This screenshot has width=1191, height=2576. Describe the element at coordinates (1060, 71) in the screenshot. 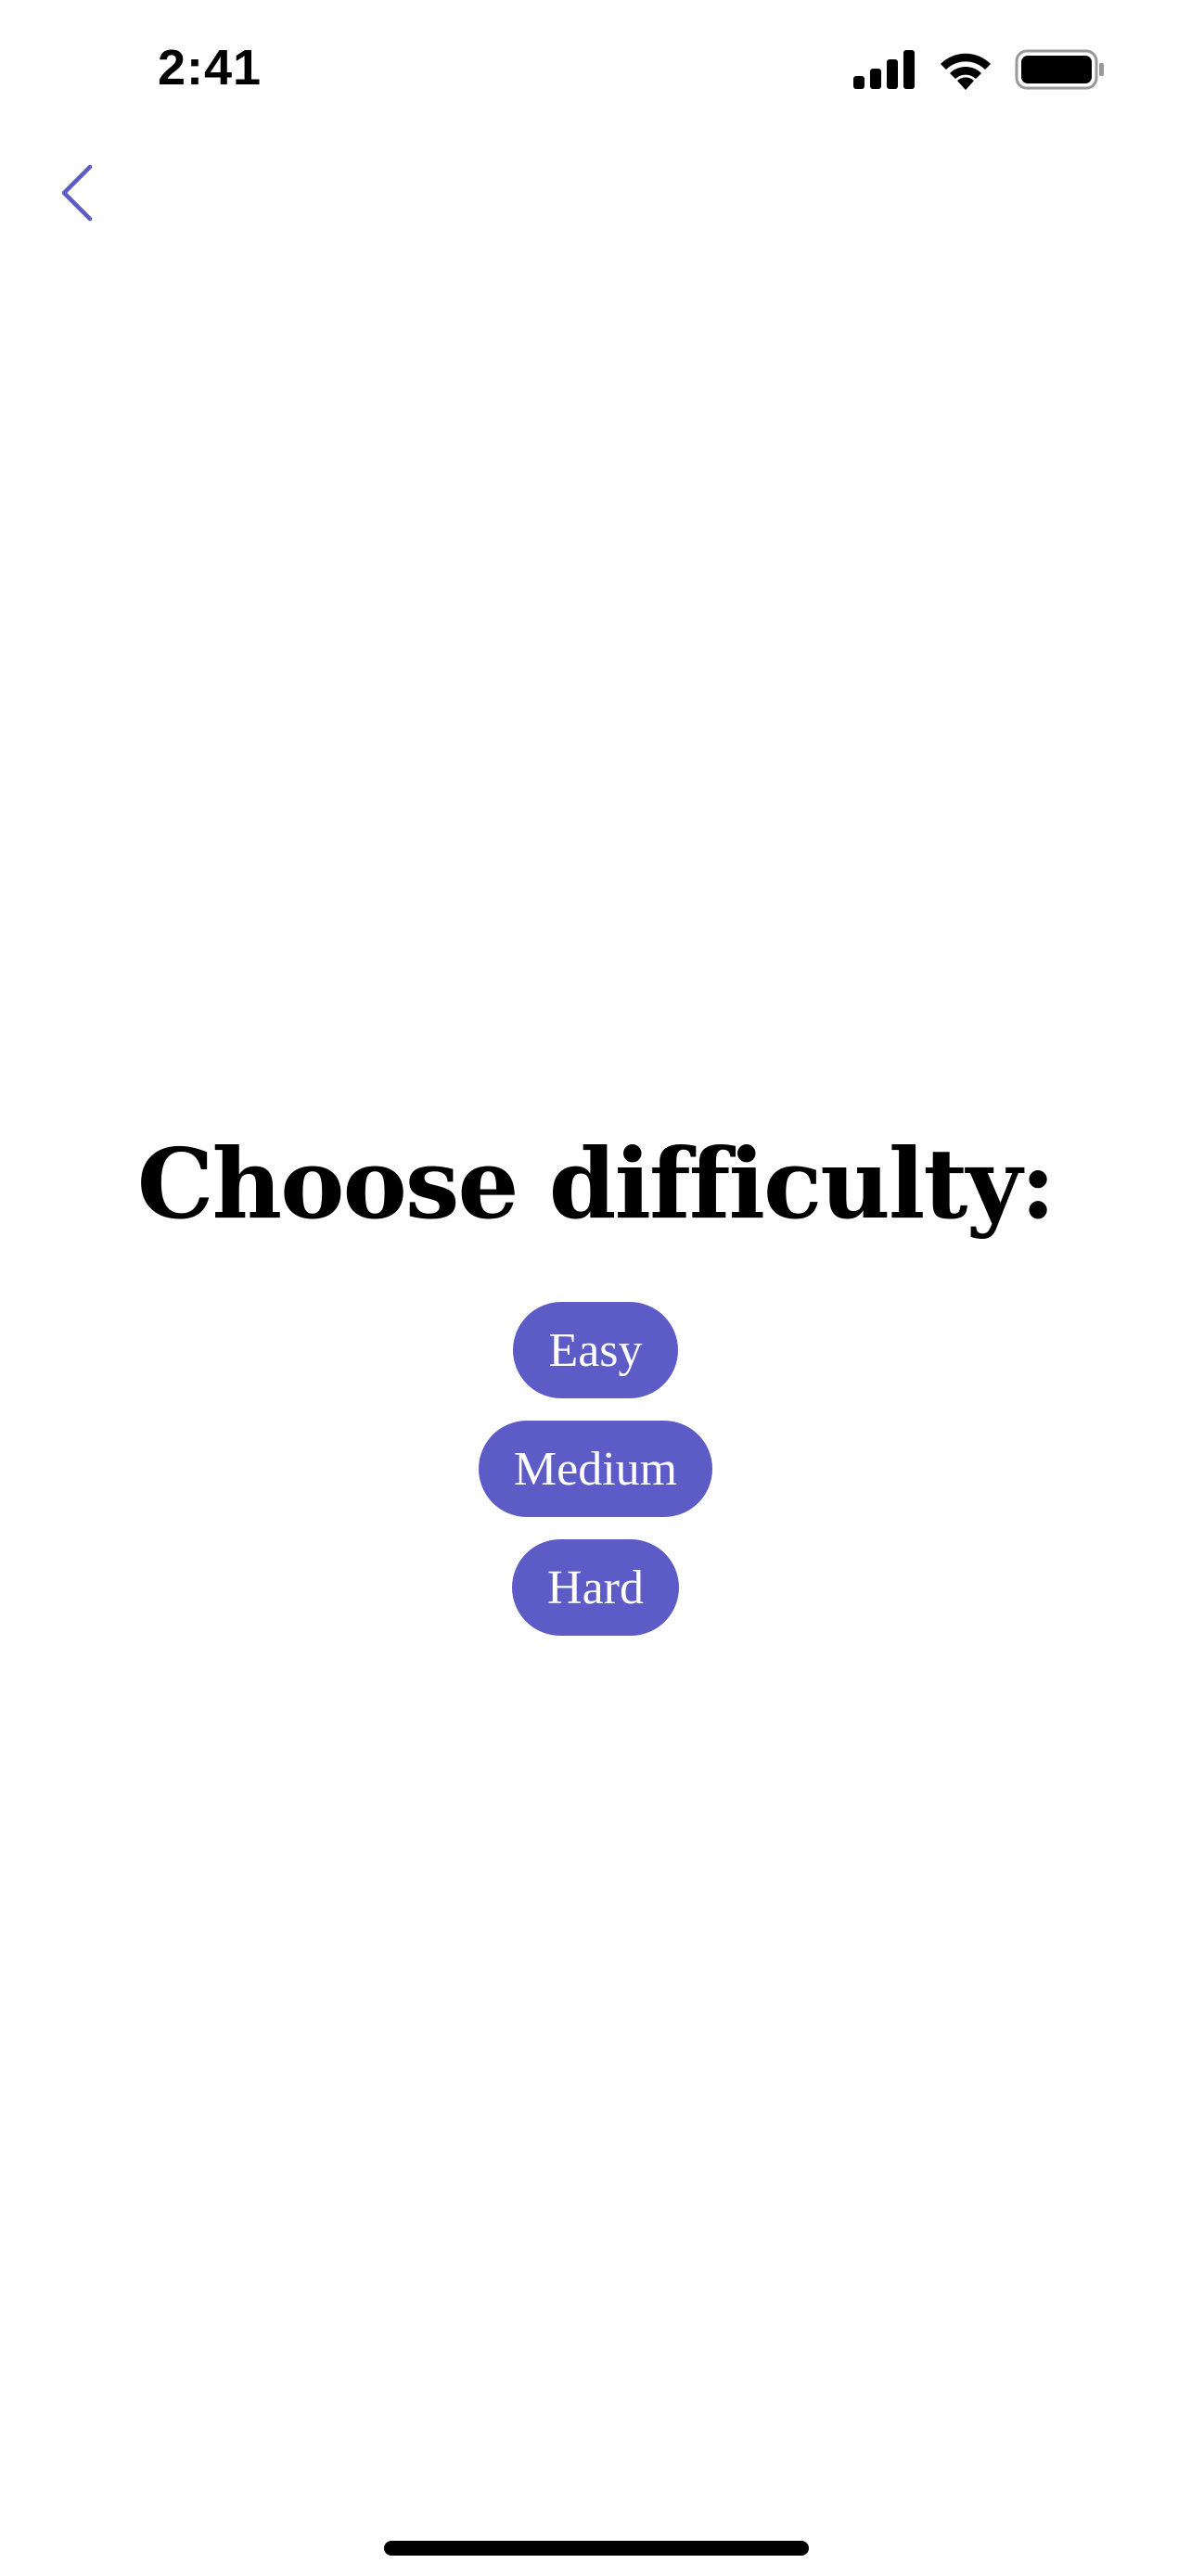

I see `battery-icon` at that location.